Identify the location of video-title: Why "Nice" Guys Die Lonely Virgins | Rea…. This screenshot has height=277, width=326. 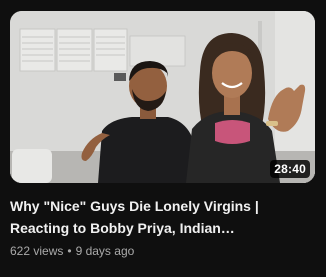
(160, 217).